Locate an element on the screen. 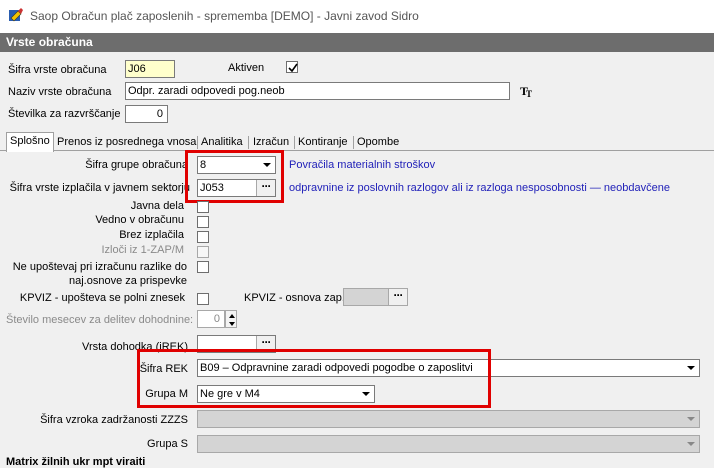 This screenshot has height=468, width=714. bottom-section-label: Matrix žilnih ukr mpt viraiti is located at coordinates (76, 462).